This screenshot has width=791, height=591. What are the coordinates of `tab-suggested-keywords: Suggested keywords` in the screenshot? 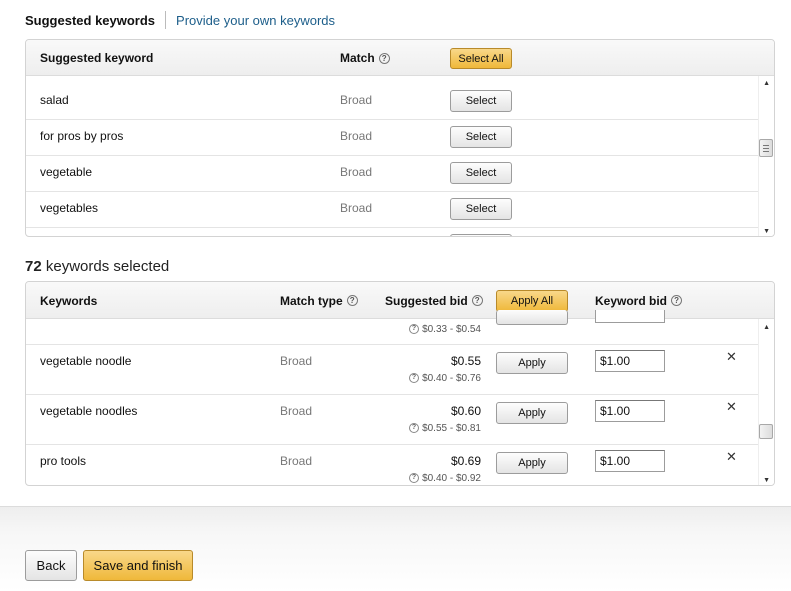 It's located at (95, 20).